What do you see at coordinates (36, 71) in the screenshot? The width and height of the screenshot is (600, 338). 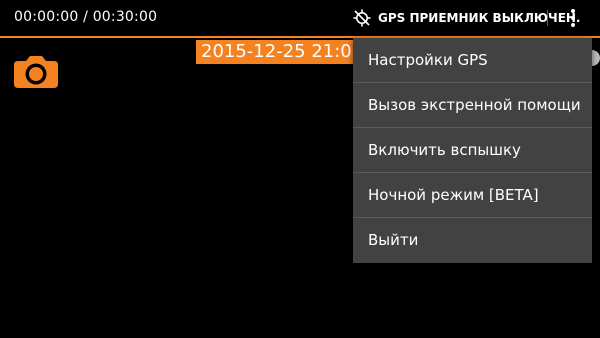 I see `camera-icon` at bounding box center [36, 71].